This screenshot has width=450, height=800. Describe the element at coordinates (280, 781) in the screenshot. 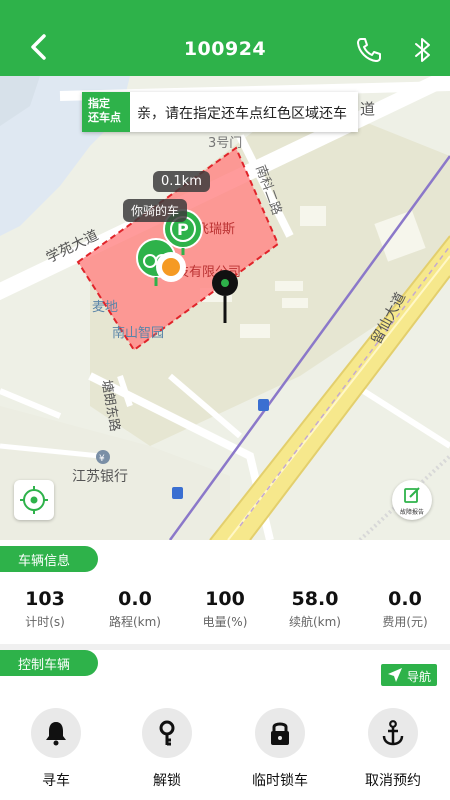

I see `temp-lock-label: 临时锁车` at that location.